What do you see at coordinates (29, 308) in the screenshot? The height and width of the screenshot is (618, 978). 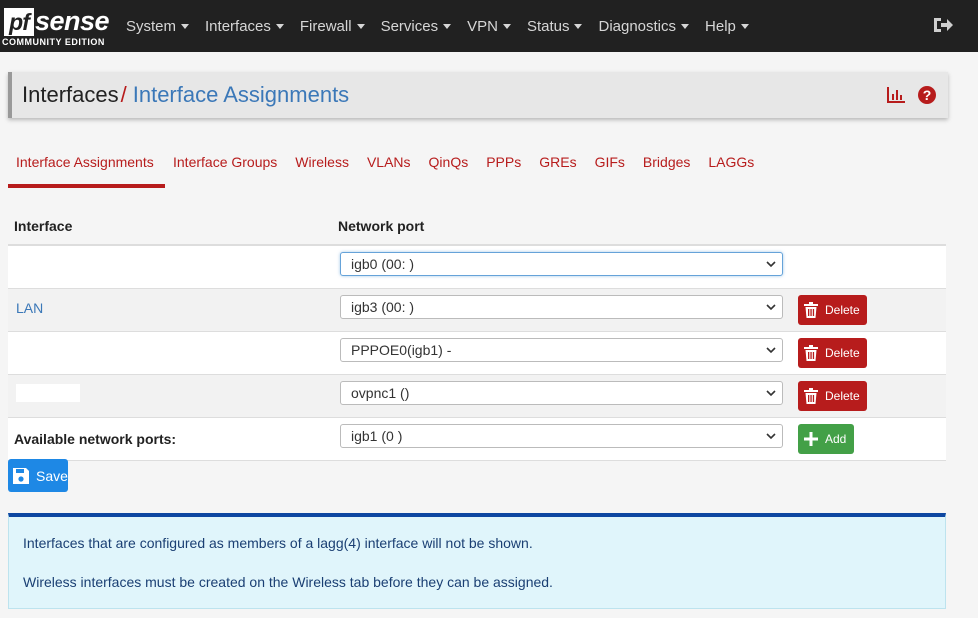 I see `interface-link-lan: LAN` at bounding box center [29, 308].